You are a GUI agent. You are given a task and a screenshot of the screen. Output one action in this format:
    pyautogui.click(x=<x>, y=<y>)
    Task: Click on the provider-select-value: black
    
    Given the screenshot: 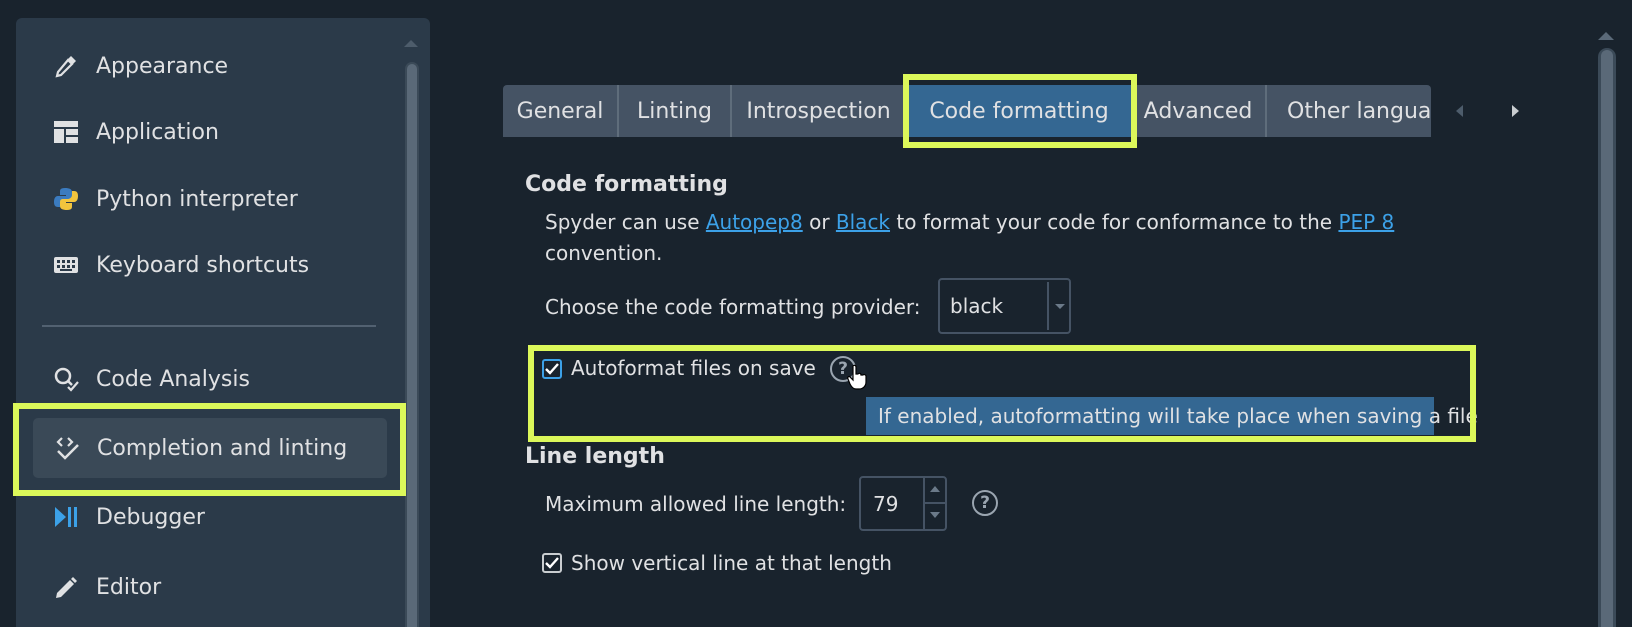 What is the action you would take?
    pyautogui.click(x=977, y=306)
    